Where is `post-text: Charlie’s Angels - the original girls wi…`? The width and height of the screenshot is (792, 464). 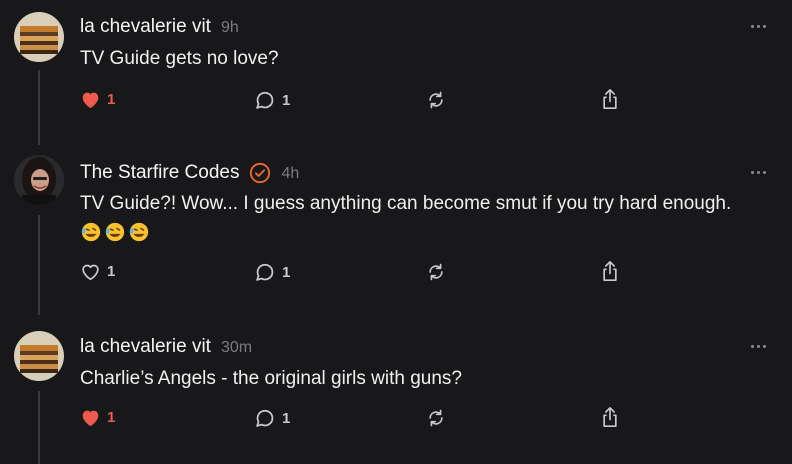
post-text: Charlie’s Angels - the original girls wi… is located at coordinates (271, 378).